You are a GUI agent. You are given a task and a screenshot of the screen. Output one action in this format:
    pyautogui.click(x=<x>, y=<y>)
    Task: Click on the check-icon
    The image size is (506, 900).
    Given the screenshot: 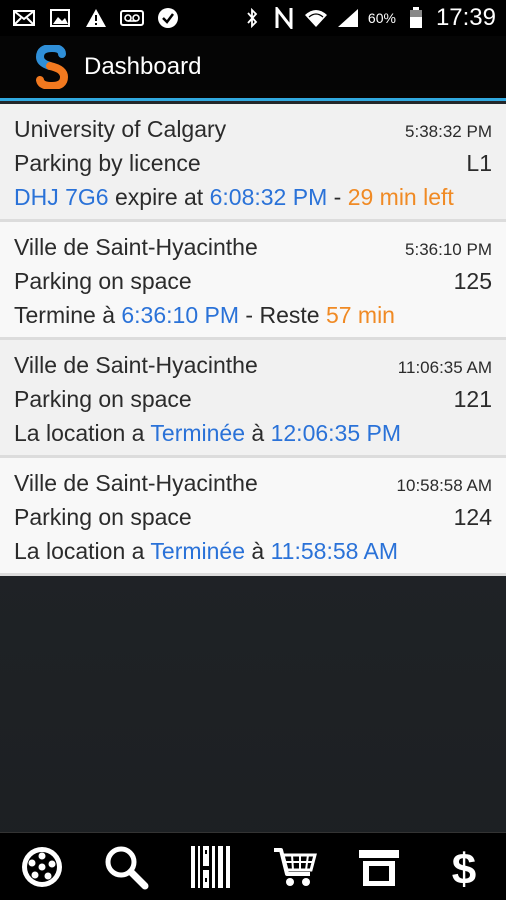 What is the action you would take?
    pyautogui.click(x=168, y=18)
    